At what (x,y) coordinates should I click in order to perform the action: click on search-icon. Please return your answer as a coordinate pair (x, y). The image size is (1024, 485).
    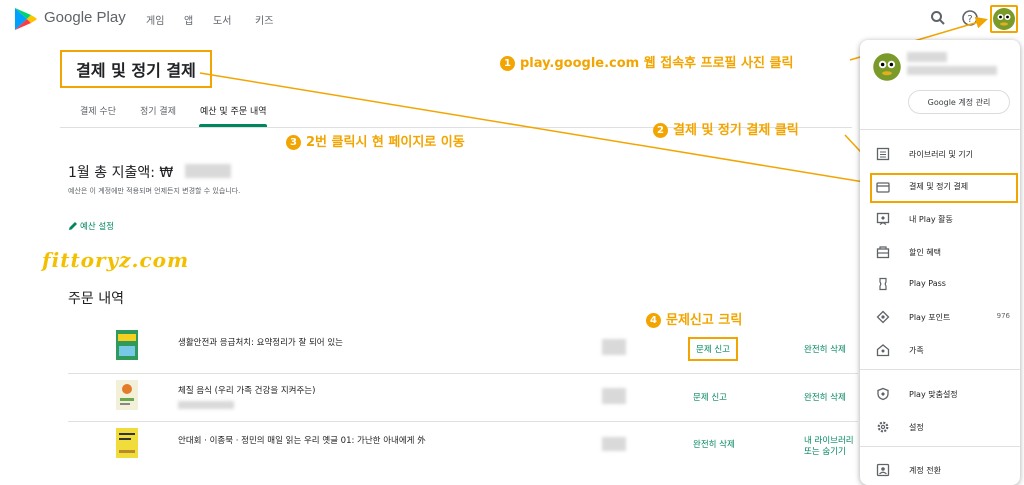
    Looking at the image, I should click on (938, 18).